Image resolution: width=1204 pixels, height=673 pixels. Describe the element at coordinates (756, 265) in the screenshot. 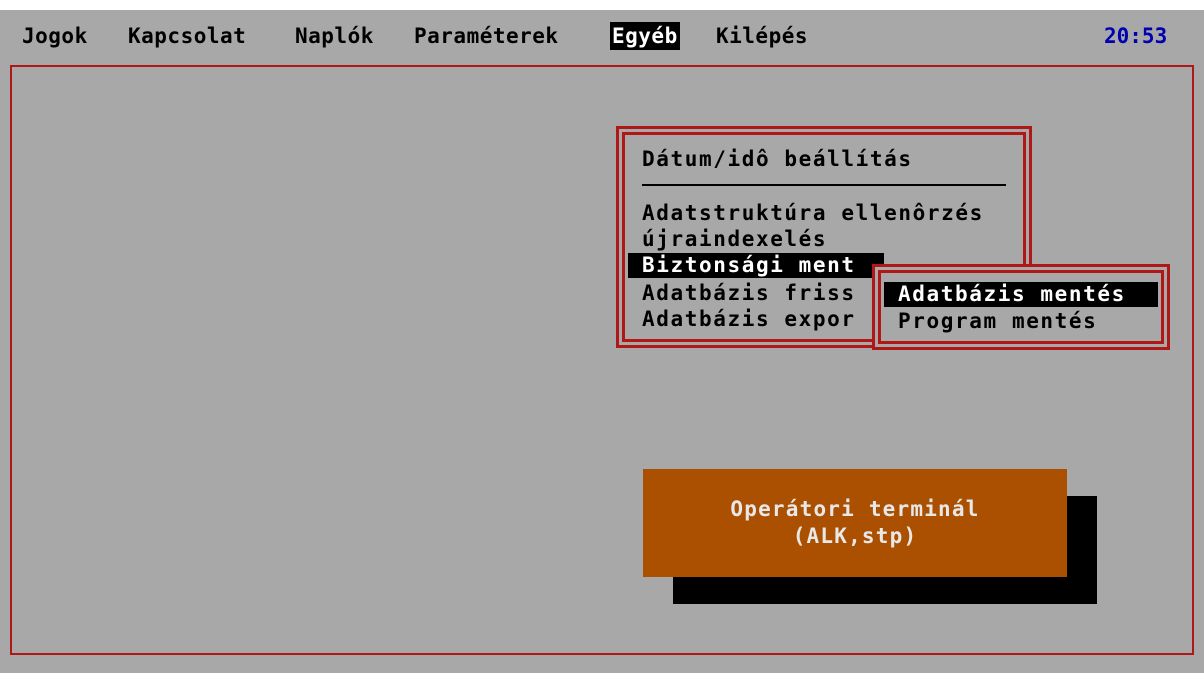

I see `menu-item-biztonsagi-mentes: Biztonsági ment` at that location.